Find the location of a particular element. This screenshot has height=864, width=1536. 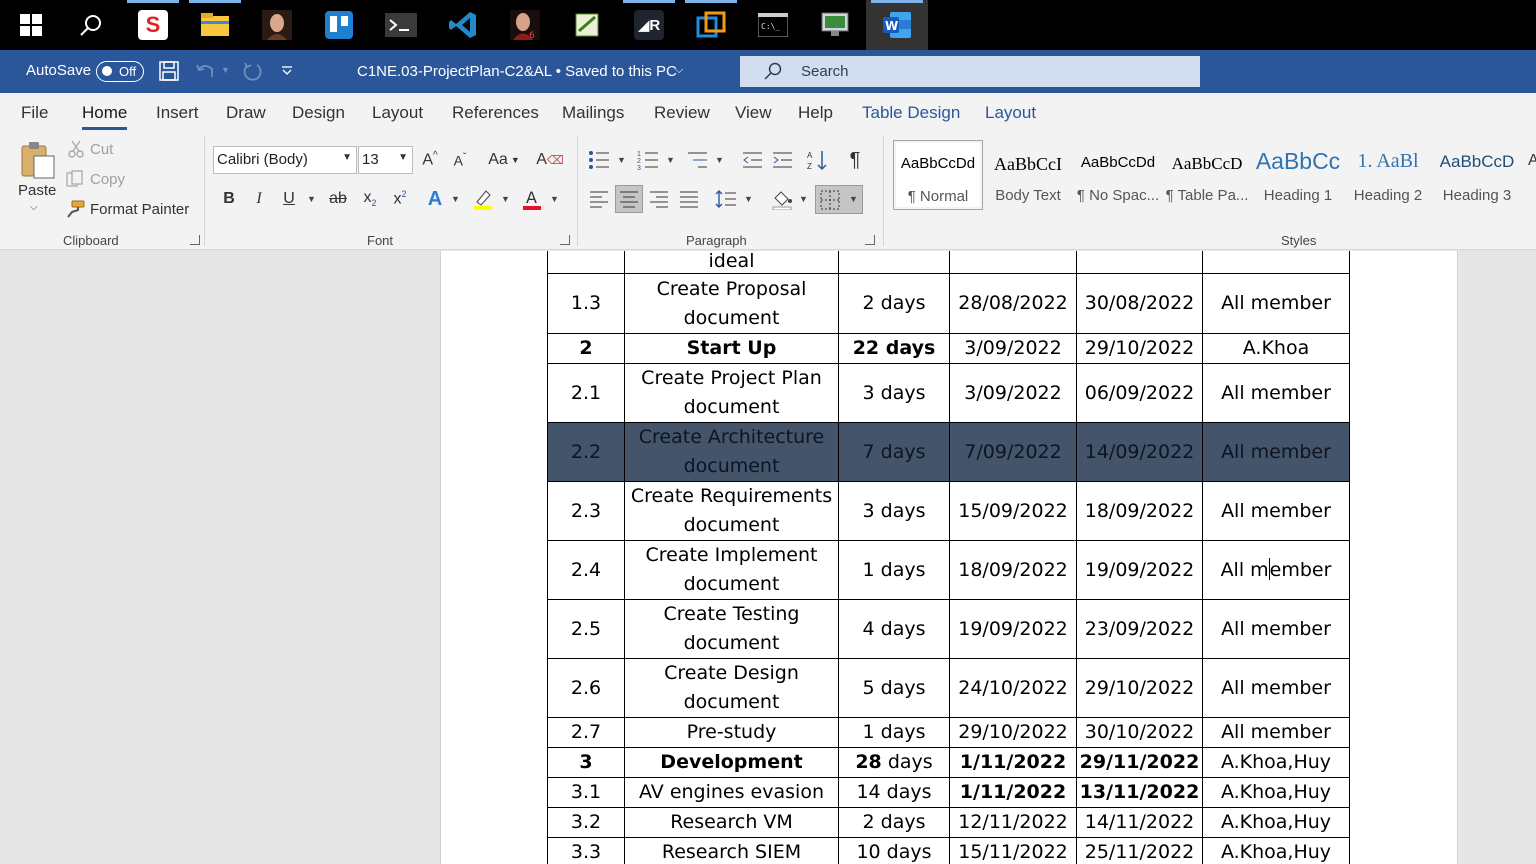

style-heading-2: 1. AaBl Heading 2 is located at coordinates (1388, 175).